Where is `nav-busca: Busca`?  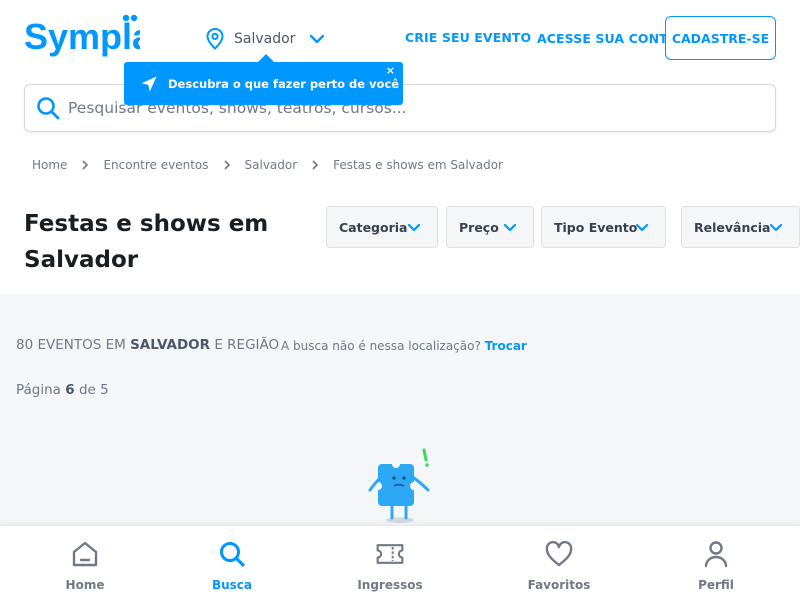
nav-busca: Busca is located at coordinates (232, 566).